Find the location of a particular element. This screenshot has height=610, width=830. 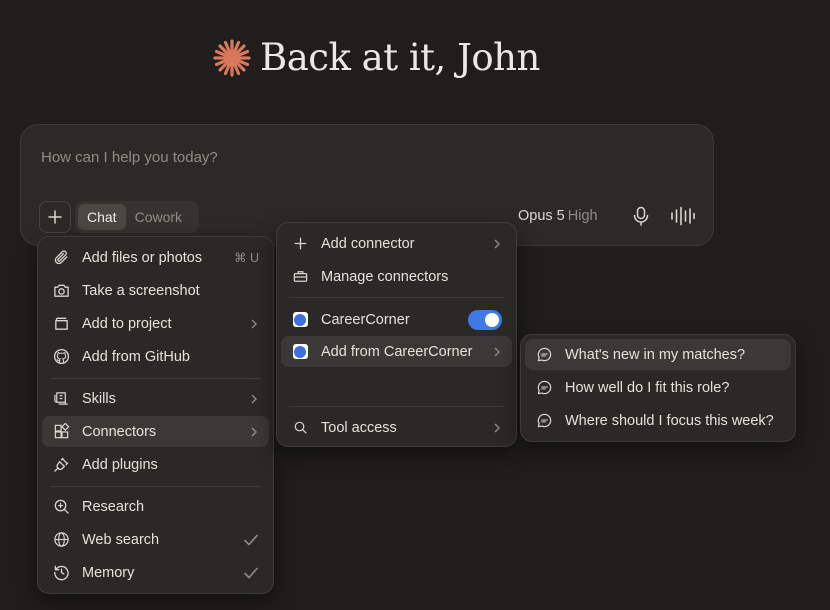

menu-item-label: Add connector is located at coordinates (368, 243).